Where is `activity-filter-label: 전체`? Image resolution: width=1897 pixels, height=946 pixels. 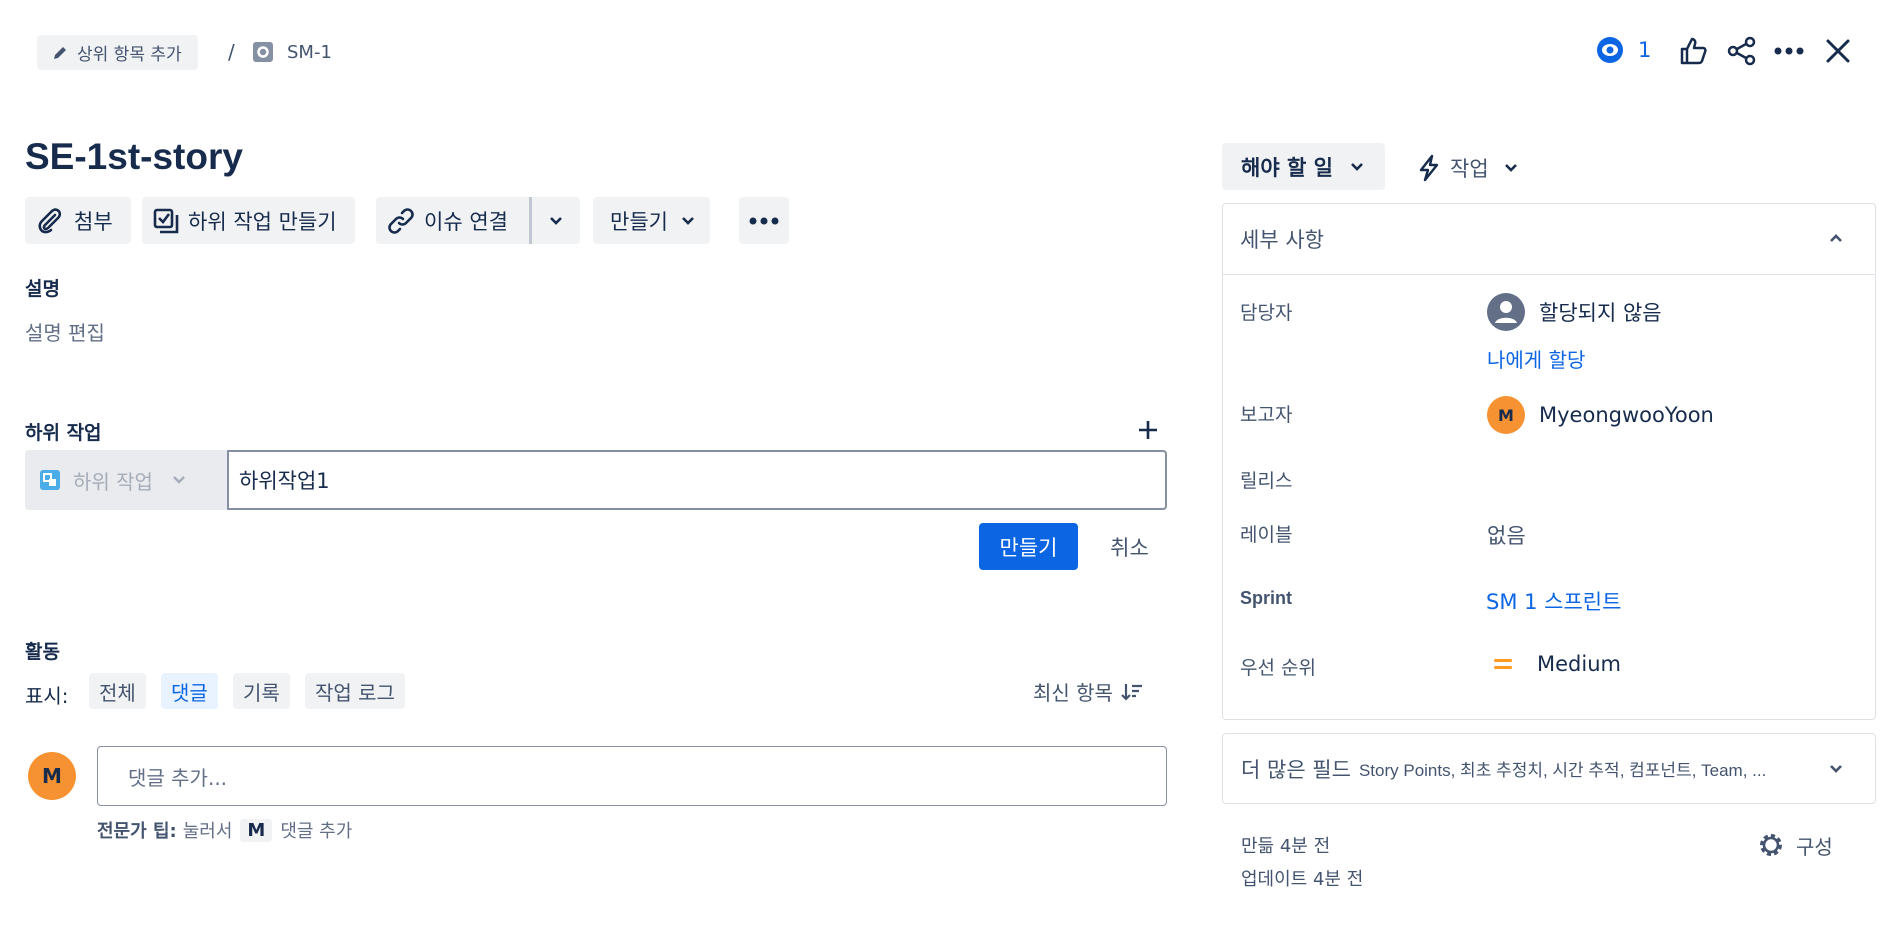
activity-filter-label: 전체 is located at coordinates (117, 692).